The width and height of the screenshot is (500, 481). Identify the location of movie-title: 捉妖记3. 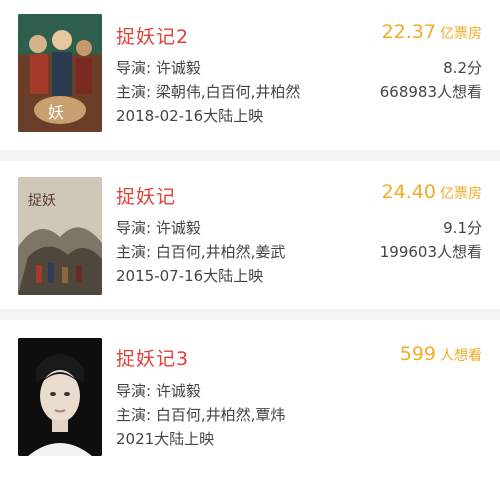
(152, 357).